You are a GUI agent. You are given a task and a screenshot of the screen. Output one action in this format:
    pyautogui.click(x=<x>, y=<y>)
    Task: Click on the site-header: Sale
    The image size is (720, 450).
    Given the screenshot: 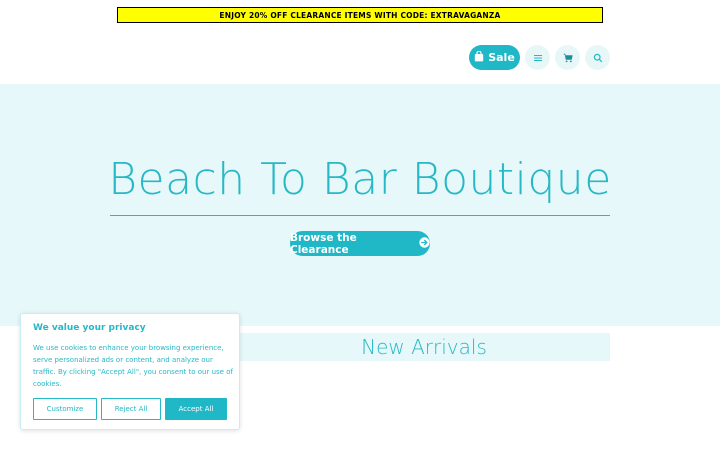 What is the action you would take?
    pyautogui.click(x=360, y=57)
    